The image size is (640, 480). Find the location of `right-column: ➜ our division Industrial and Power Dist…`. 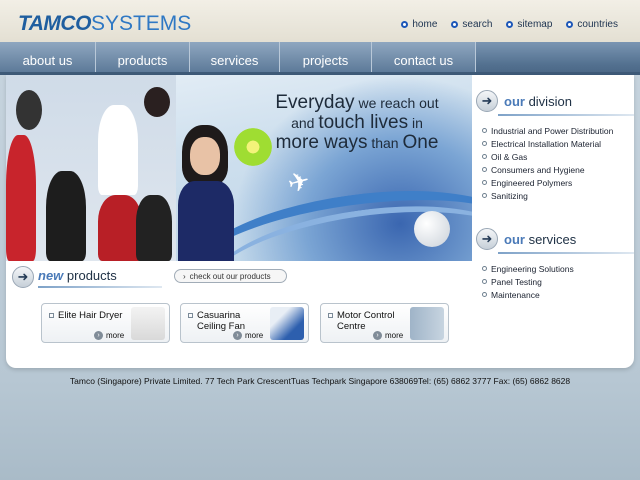

right-column: ➜ our division Industrial and Power Dist… is located at coordinates (555, 194).